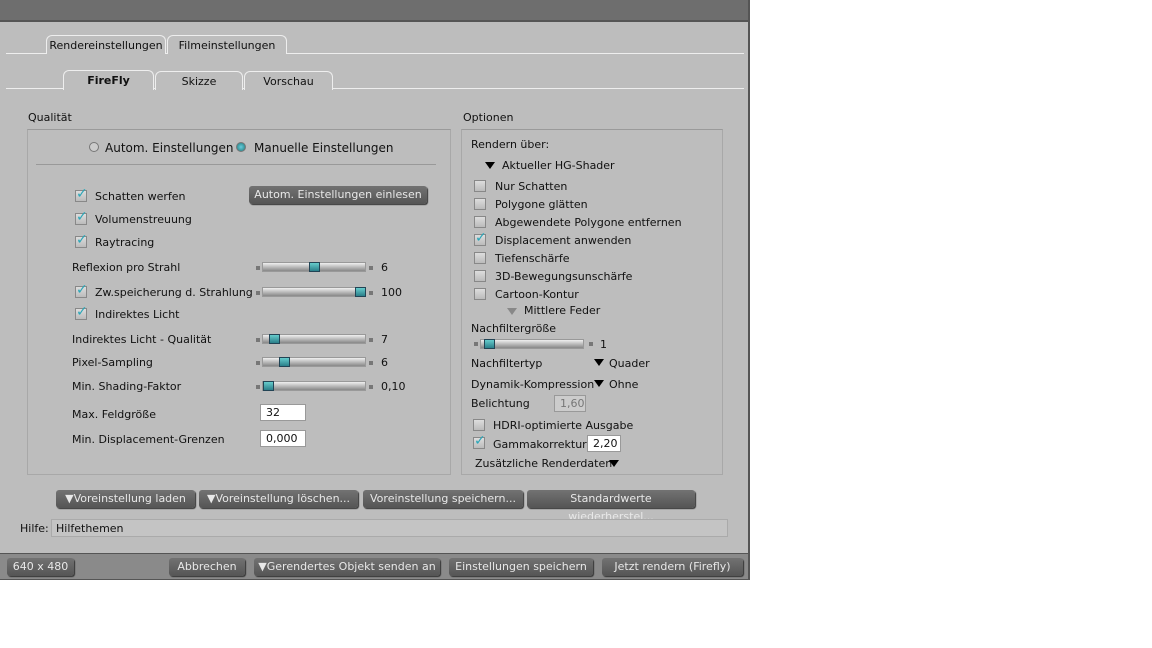  What do you see at coordinates (207, 567) in the screenshot?
I see `cancel-button: Abbrechen` at bounding box center [207, 567].